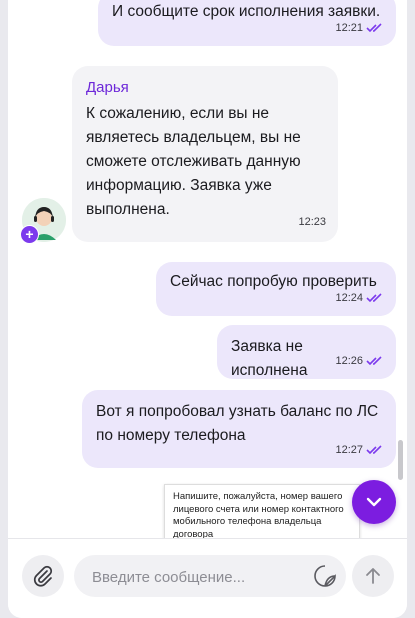 This screenshot has width=415, height=618. I want to click on outgoing-message: Заявка не исполнена 12:26, so click(306, 352).